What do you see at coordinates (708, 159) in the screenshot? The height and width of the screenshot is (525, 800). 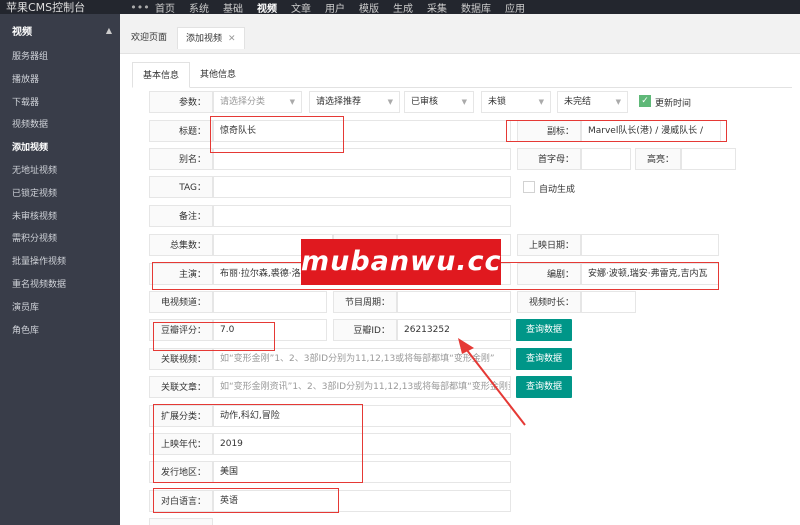 I see `highlight-input` at bounding box center [708, 159].